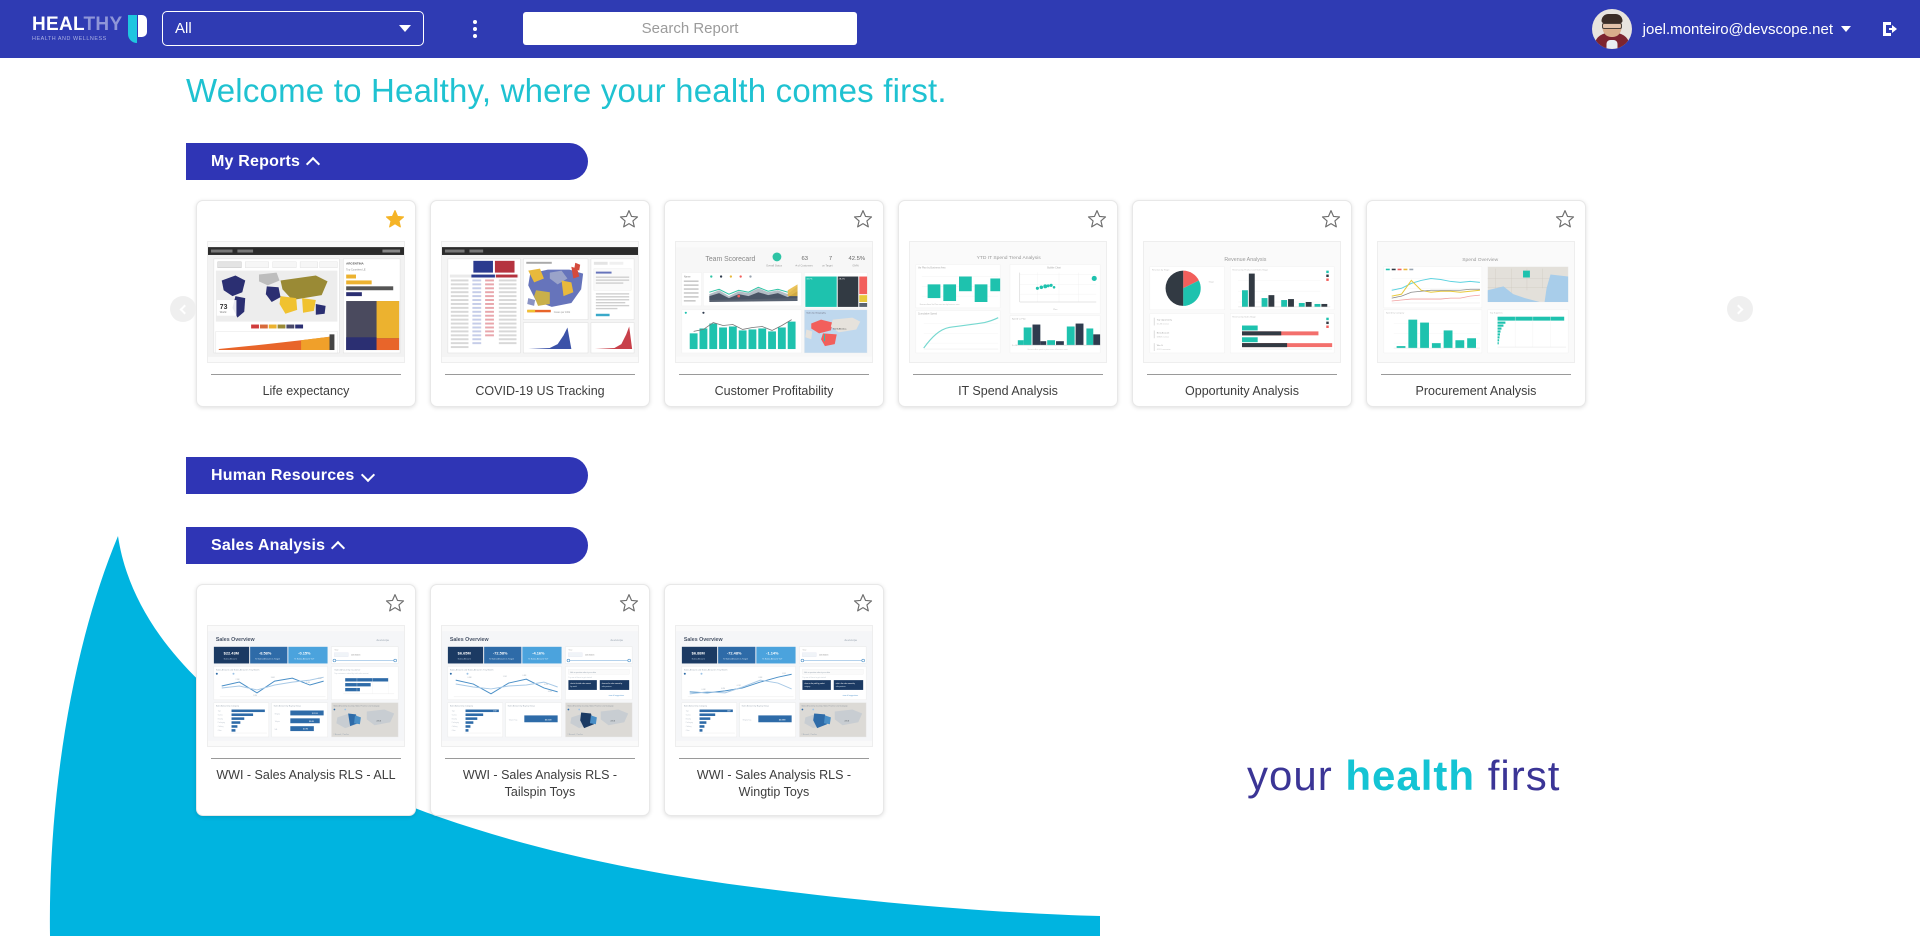  I want to click on section-title: Sales Analysis, so click(268, 545).